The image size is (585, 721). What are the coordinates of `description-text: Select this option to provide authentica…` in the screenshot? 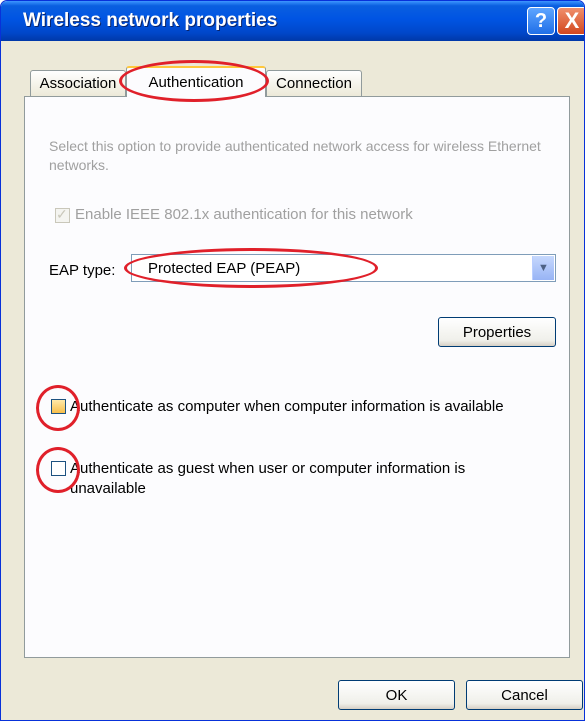 It's located at (295, 155).